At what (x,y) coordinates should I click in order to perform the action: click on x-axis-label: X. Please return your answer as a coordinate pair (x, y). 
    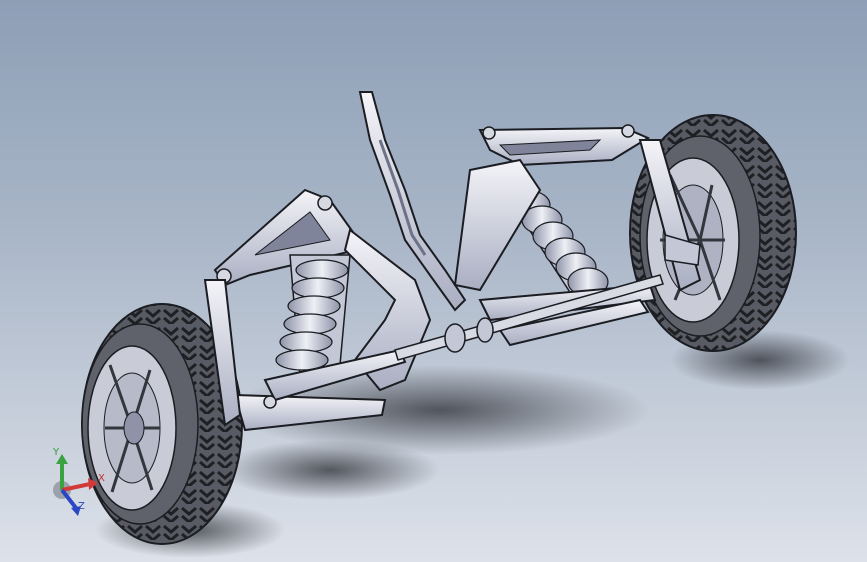
    Looking at the image, I should click on (101, 478).